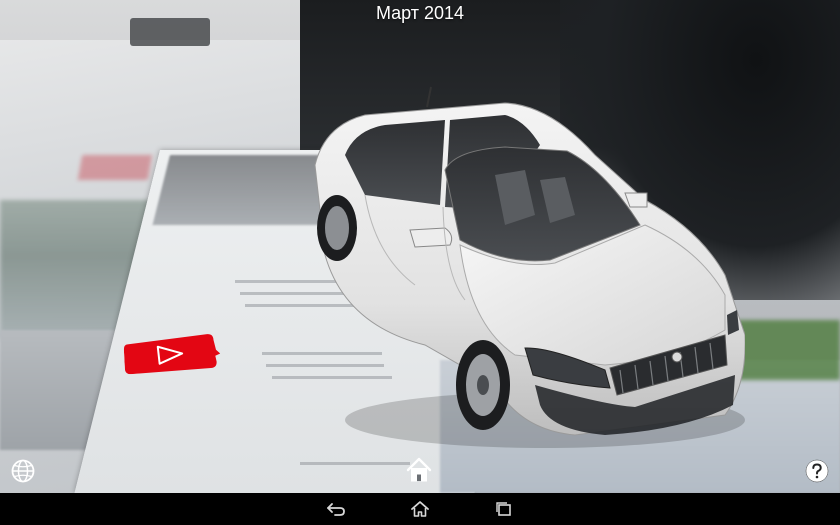  I want to click on issue-title: Март 2014, so click(420, 13).